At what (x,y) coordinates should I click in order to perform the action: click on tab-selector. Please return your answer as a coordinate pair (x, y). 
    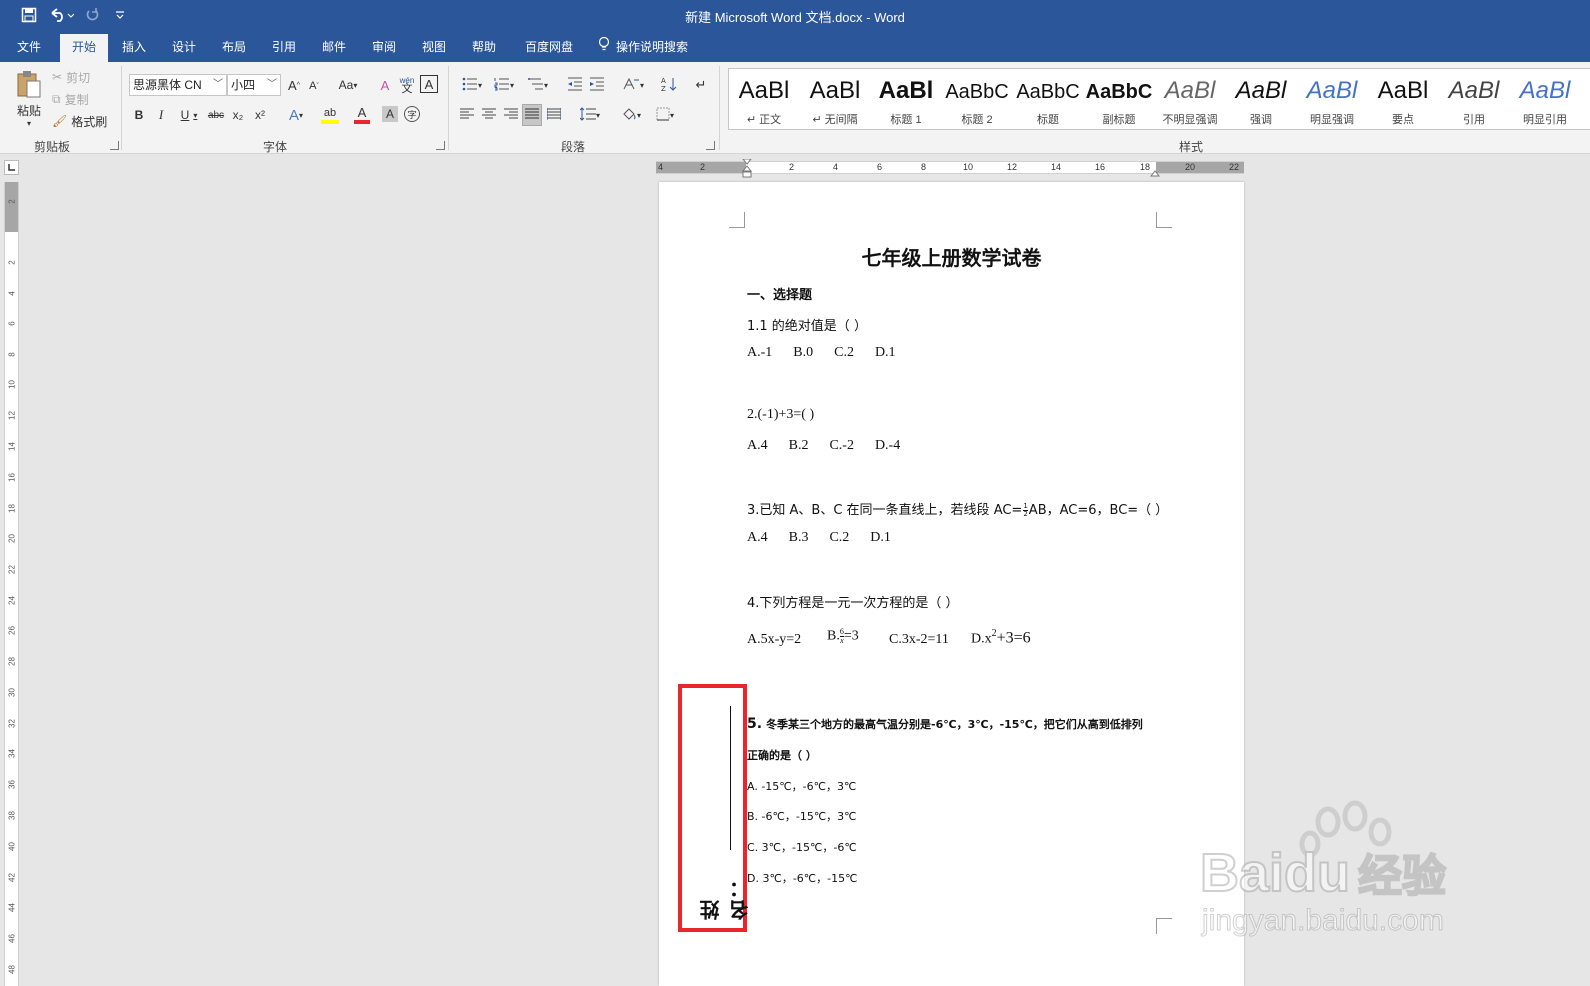
    Looking at the image, I should click on (11, 167).